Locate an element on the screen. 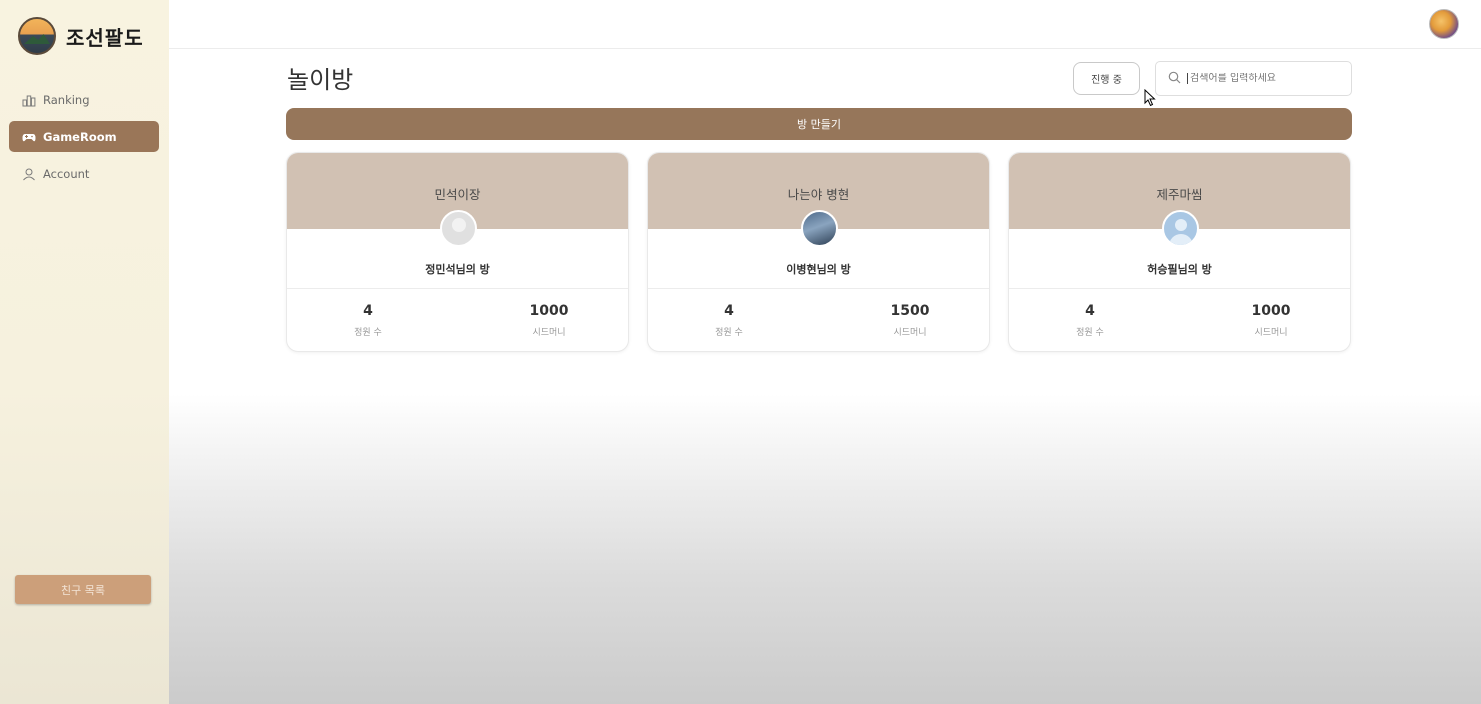  top-bar is located at coordinates (825, 24).